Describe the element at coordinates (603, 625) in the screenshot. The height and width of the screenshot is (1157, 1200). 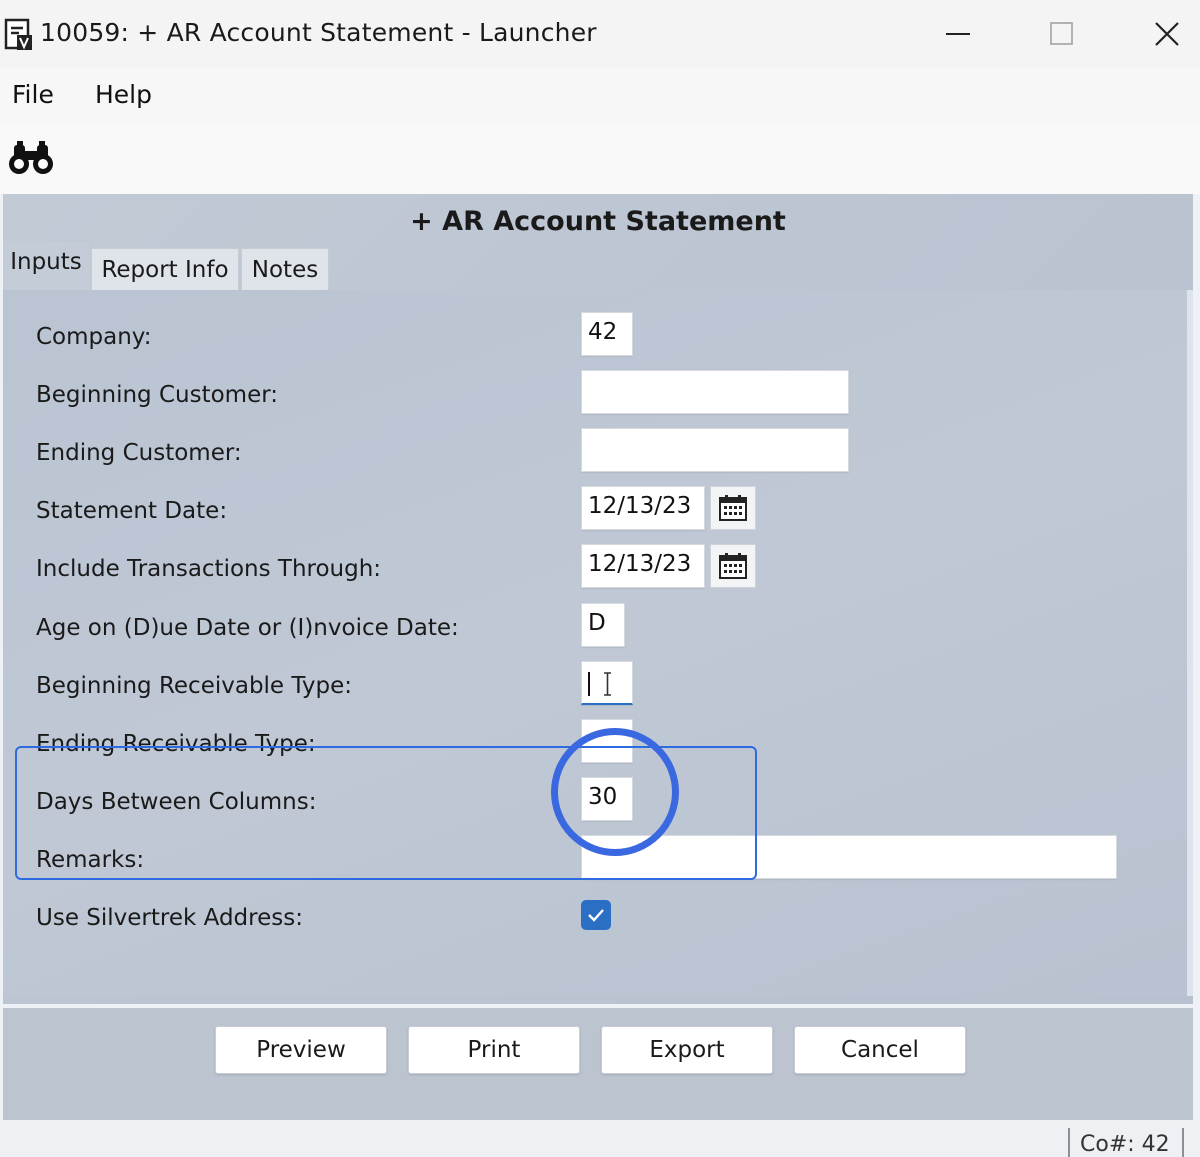
I see `age-on-input: D` at that location.